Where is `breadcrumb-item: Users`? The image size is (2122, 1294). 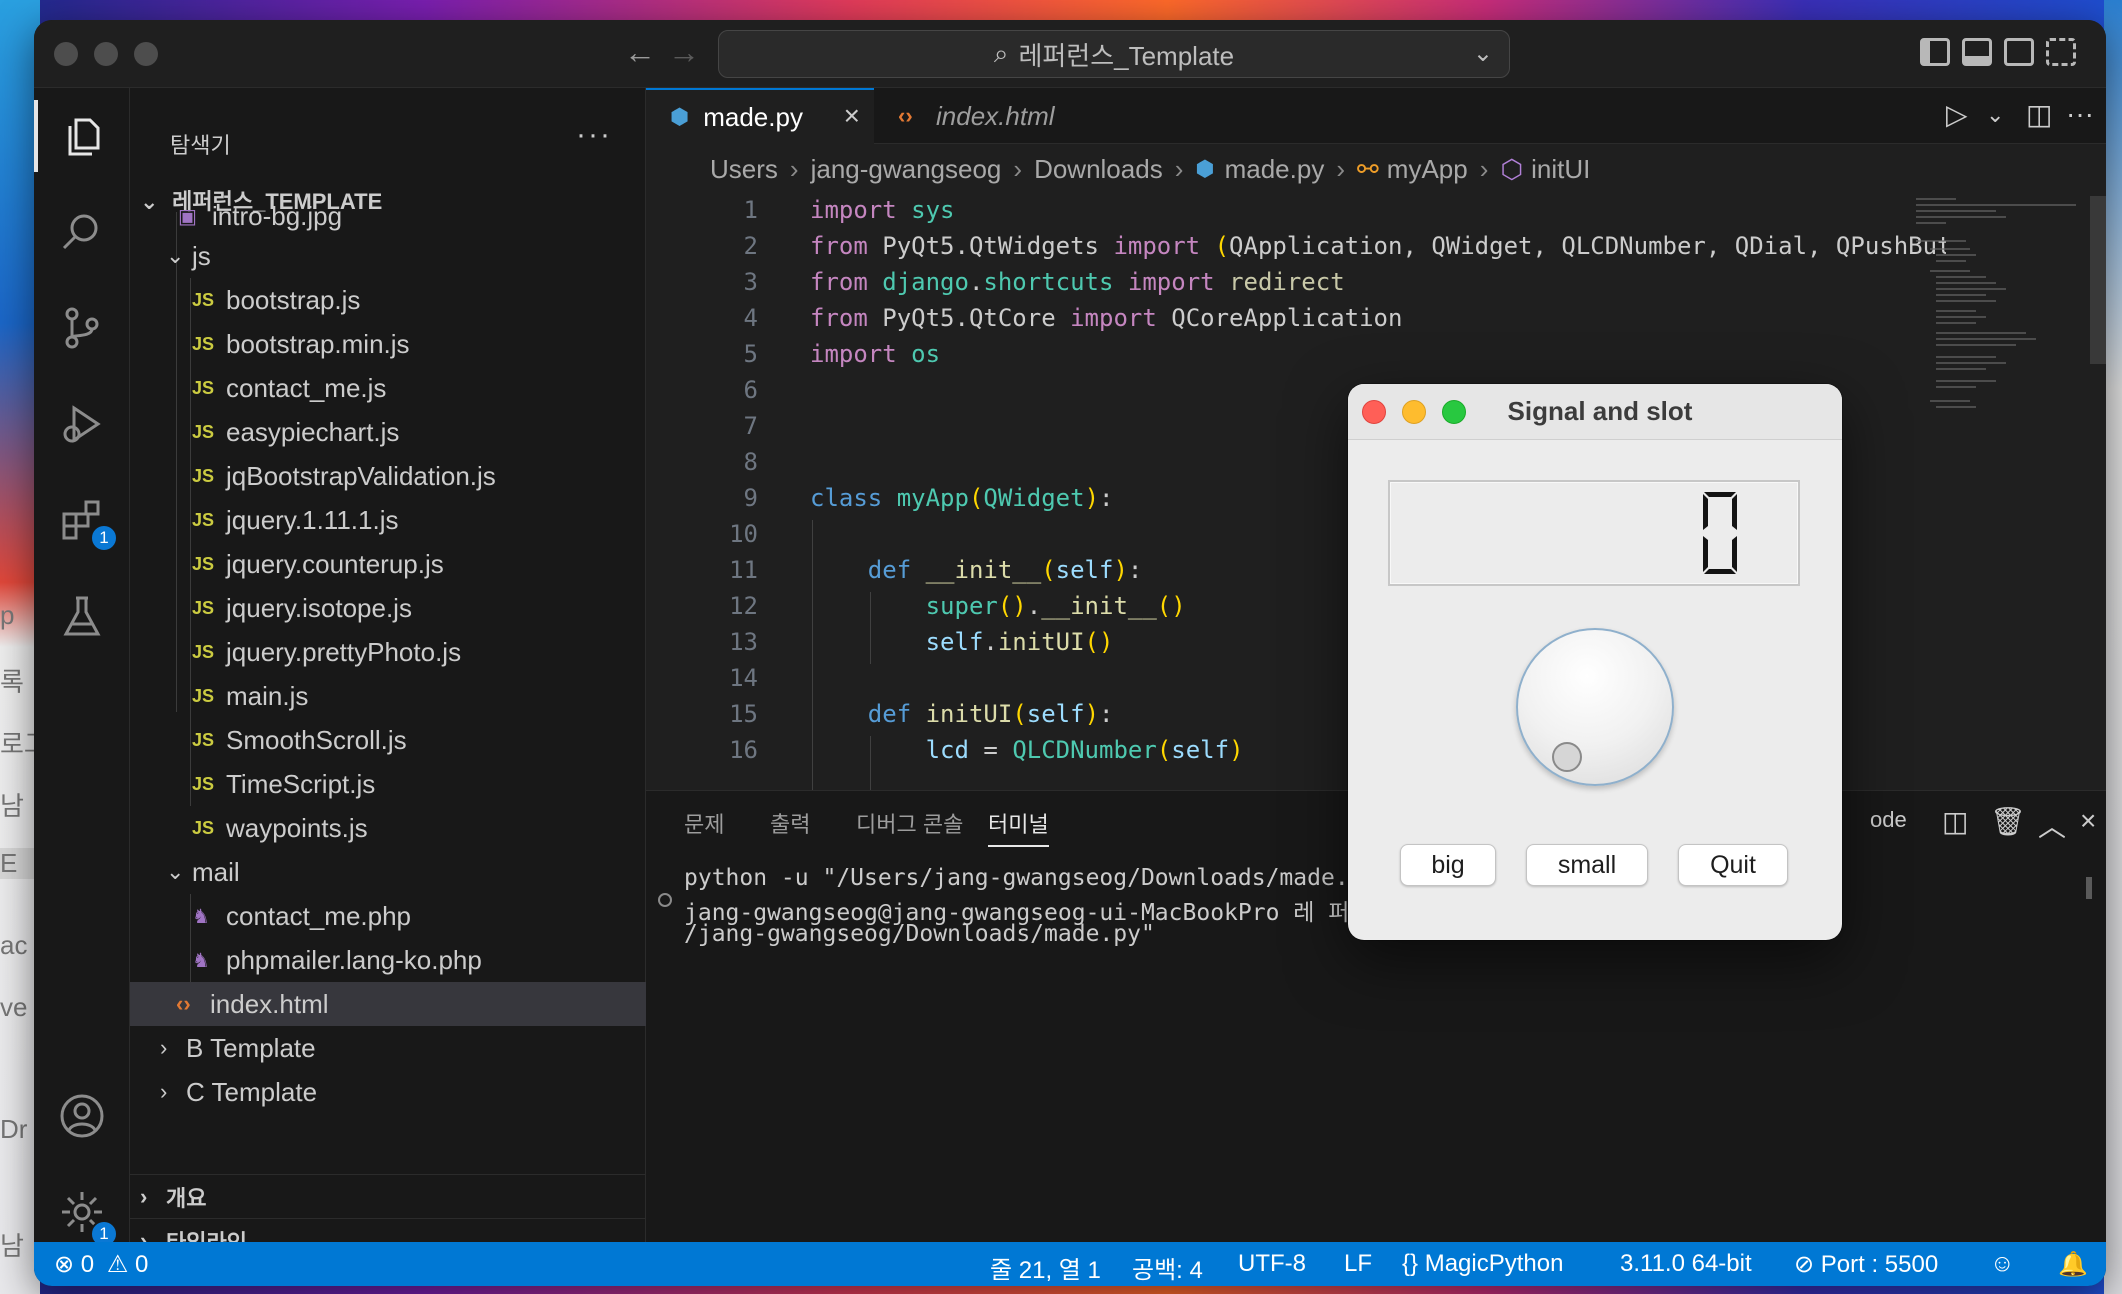
breadcrumb-item: Users is located at coordinates (744, 169).